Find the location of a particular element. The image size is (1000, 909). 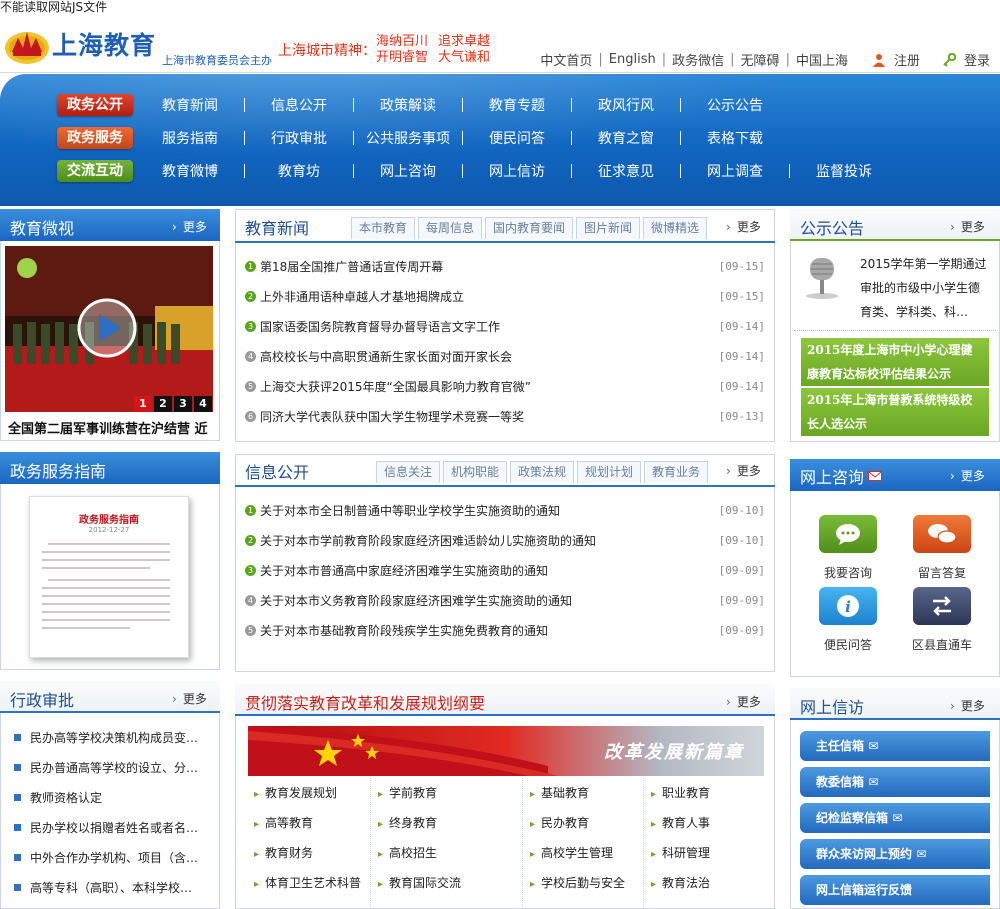

consult-faq-button: i is located at coordinates (848, 606).